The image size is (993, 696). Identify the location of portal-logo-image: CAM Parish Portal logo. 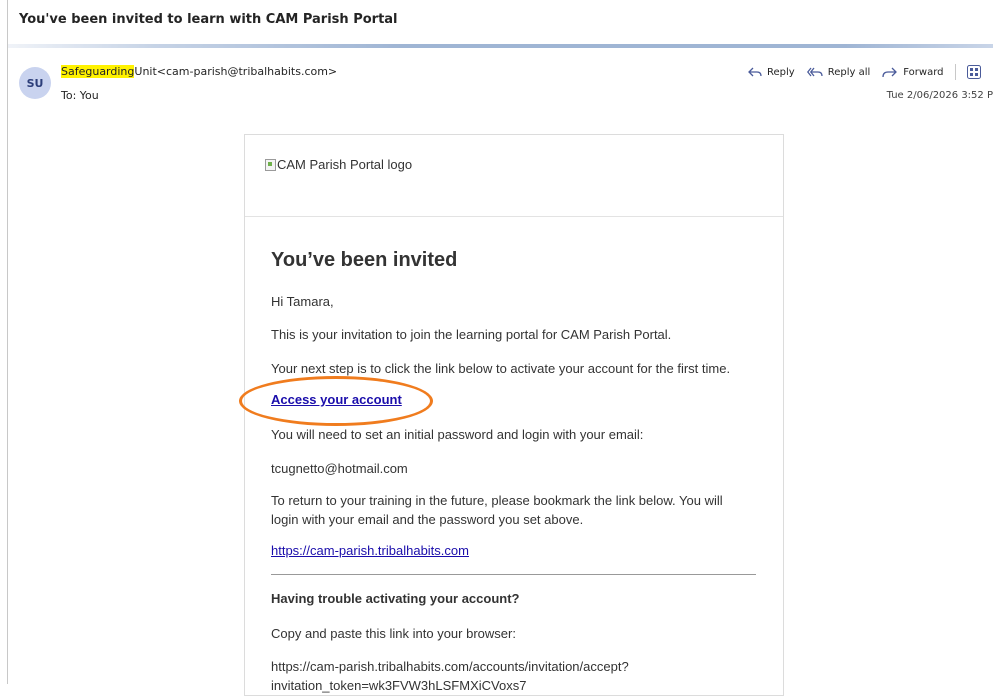
(338, 164).